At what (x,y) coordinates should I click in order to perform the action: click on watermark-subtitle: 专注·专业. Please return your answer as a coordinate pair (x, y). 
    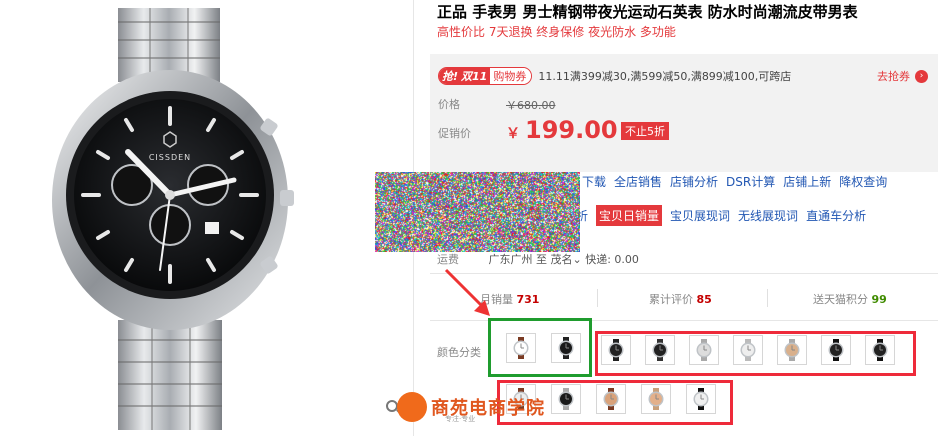
    Looking at the image, I should click on (460, 419).